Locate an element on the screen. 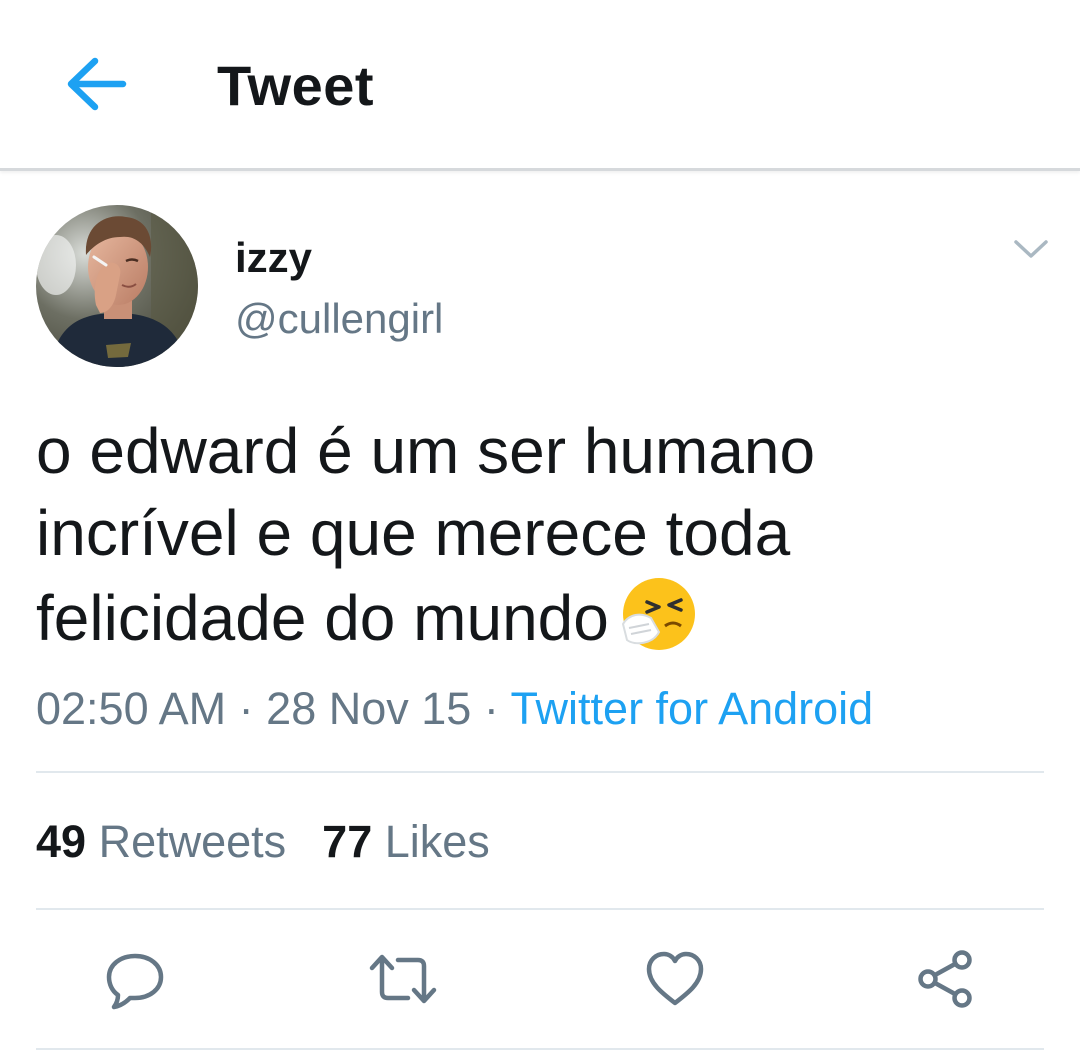  likes-stat: 77 Likes is located at coordinates (406, 842).